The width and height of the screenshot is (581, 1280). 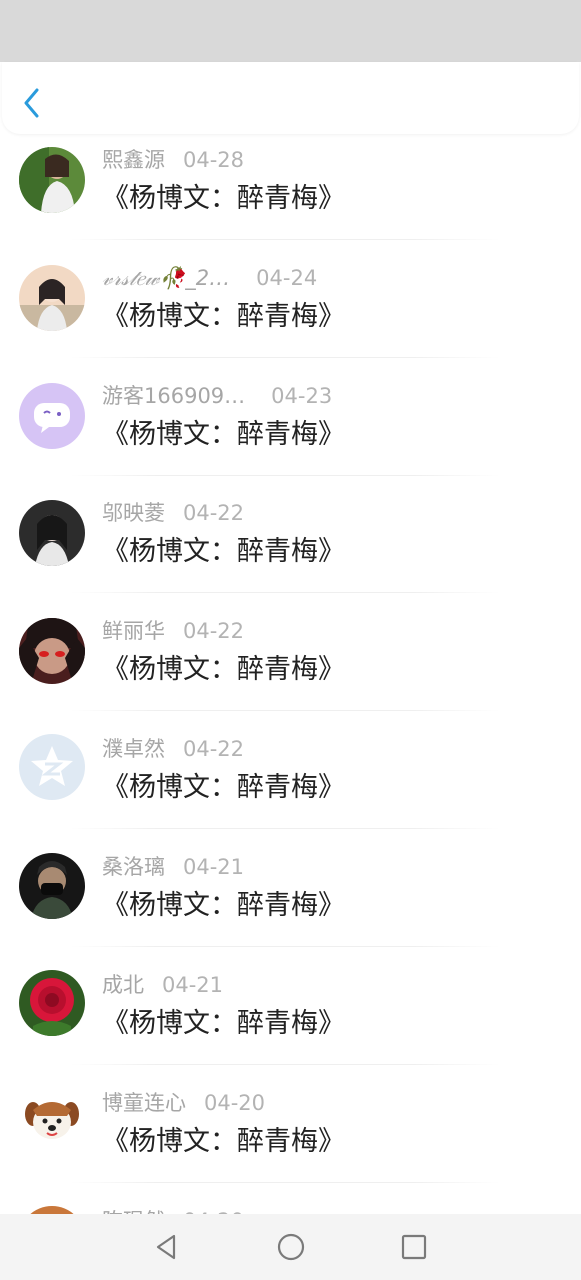 What do you see at coordinates (287, 278) in the screenshot?
I see `comment-date: 04-24` at bounding box center [287, 278].